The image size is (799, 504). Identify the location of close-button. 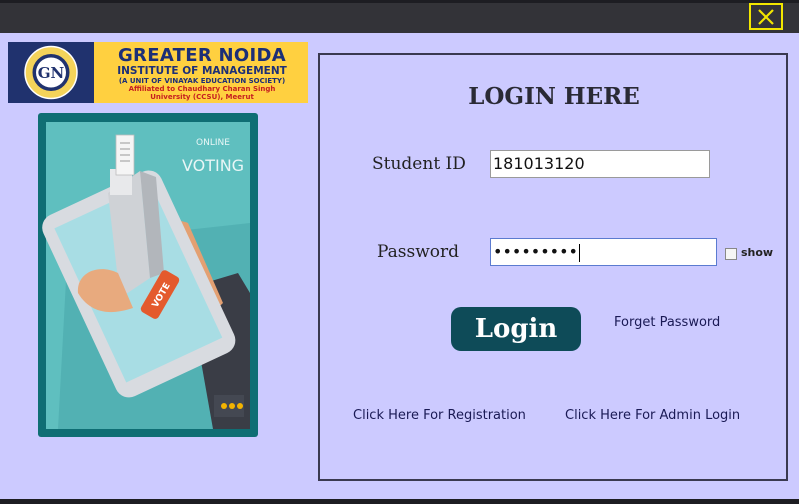
(766, 16).